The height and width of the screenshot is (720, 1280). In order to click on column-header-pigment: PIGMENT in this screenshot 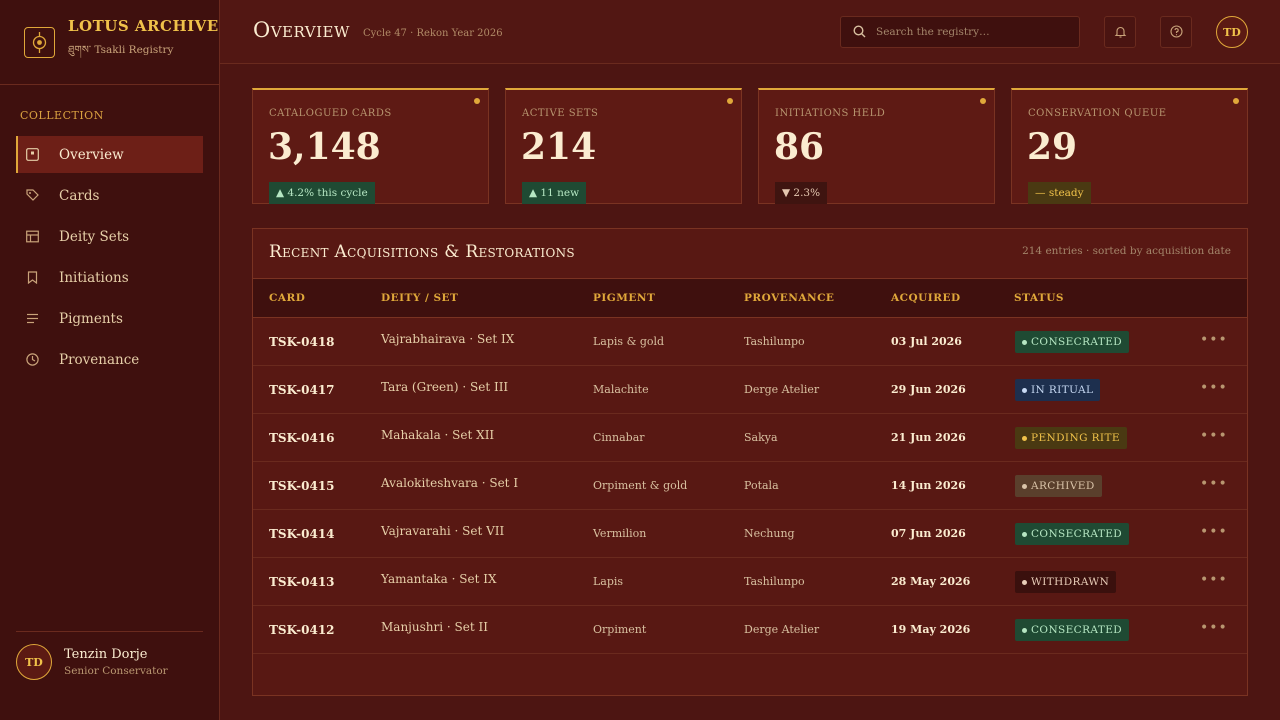, I will do `click(624, 298)`.